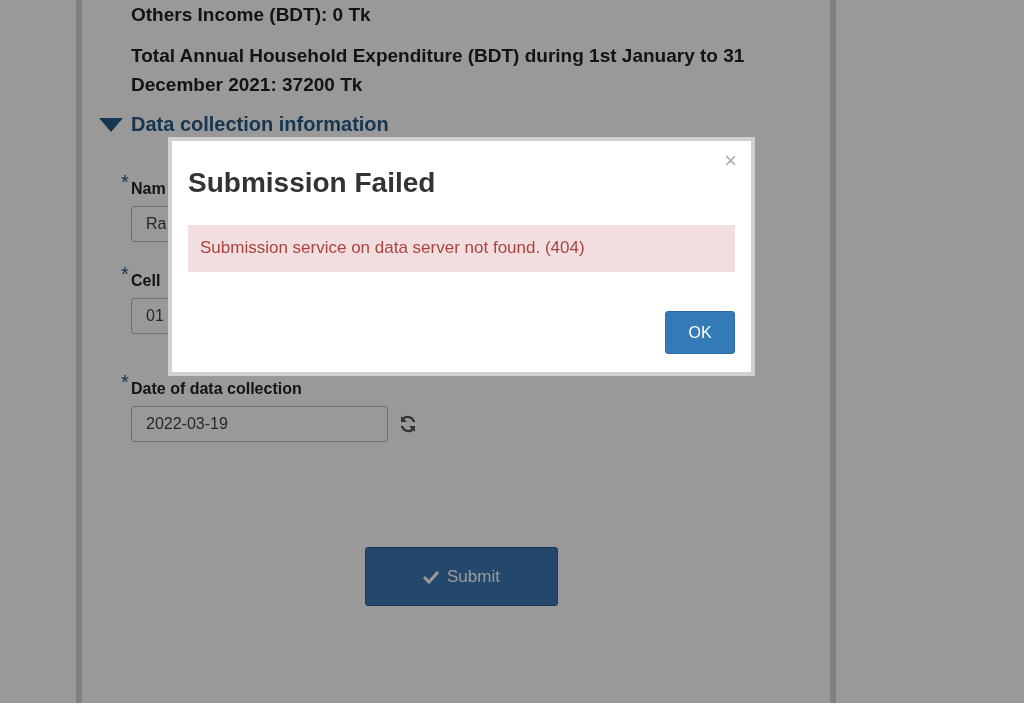 Image resolution: width=1024 pixels, height=703 pixels. Describe the element at coordinates (461, 248) in the screenshot. I see `error-message: Submission service on data server not found. (404)` at that location.